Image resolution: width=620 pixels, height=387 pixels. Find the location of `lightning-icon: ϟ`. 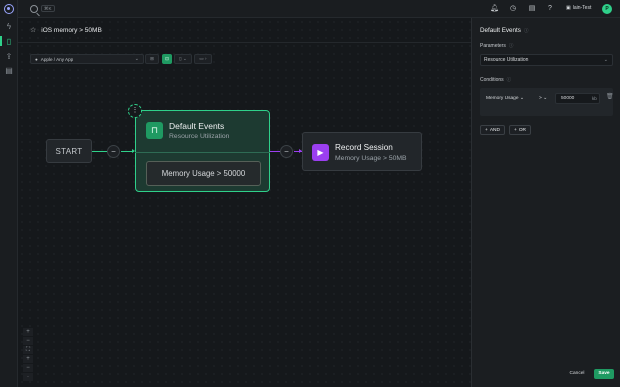

lightning-icon: ϟ is located at coordinates (9, 26).